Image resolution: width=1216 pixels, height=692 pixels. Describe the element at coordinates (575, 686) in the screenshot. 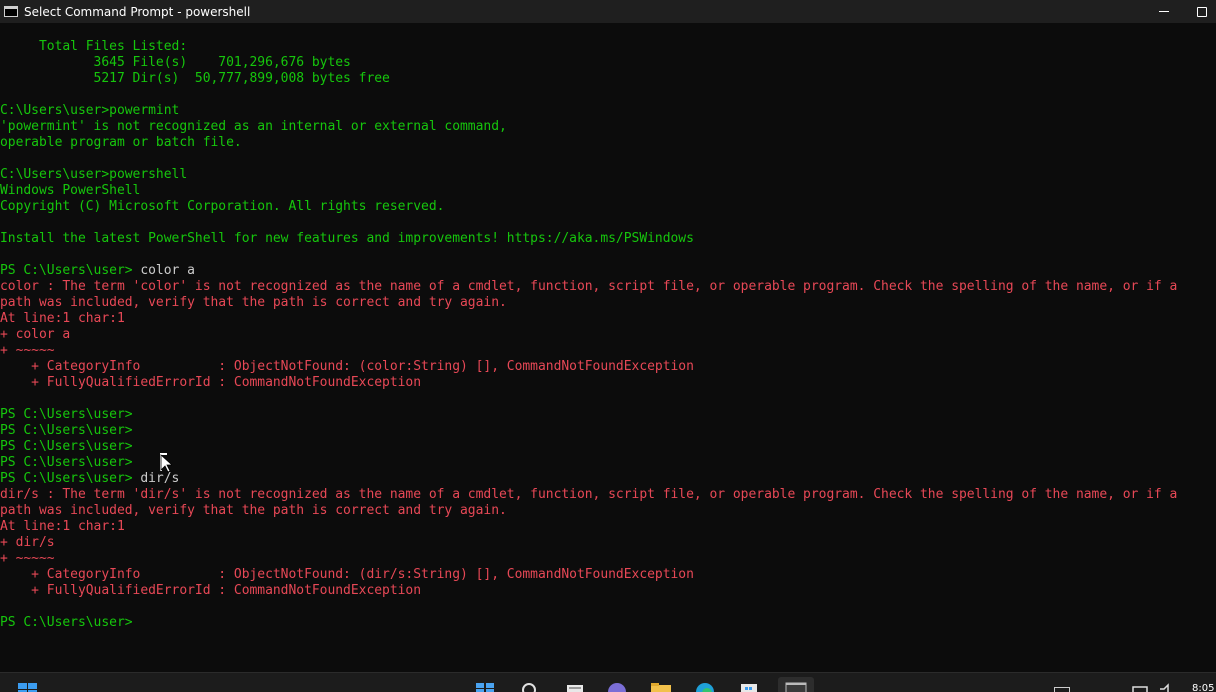

I see `widgets-icon` at that location.